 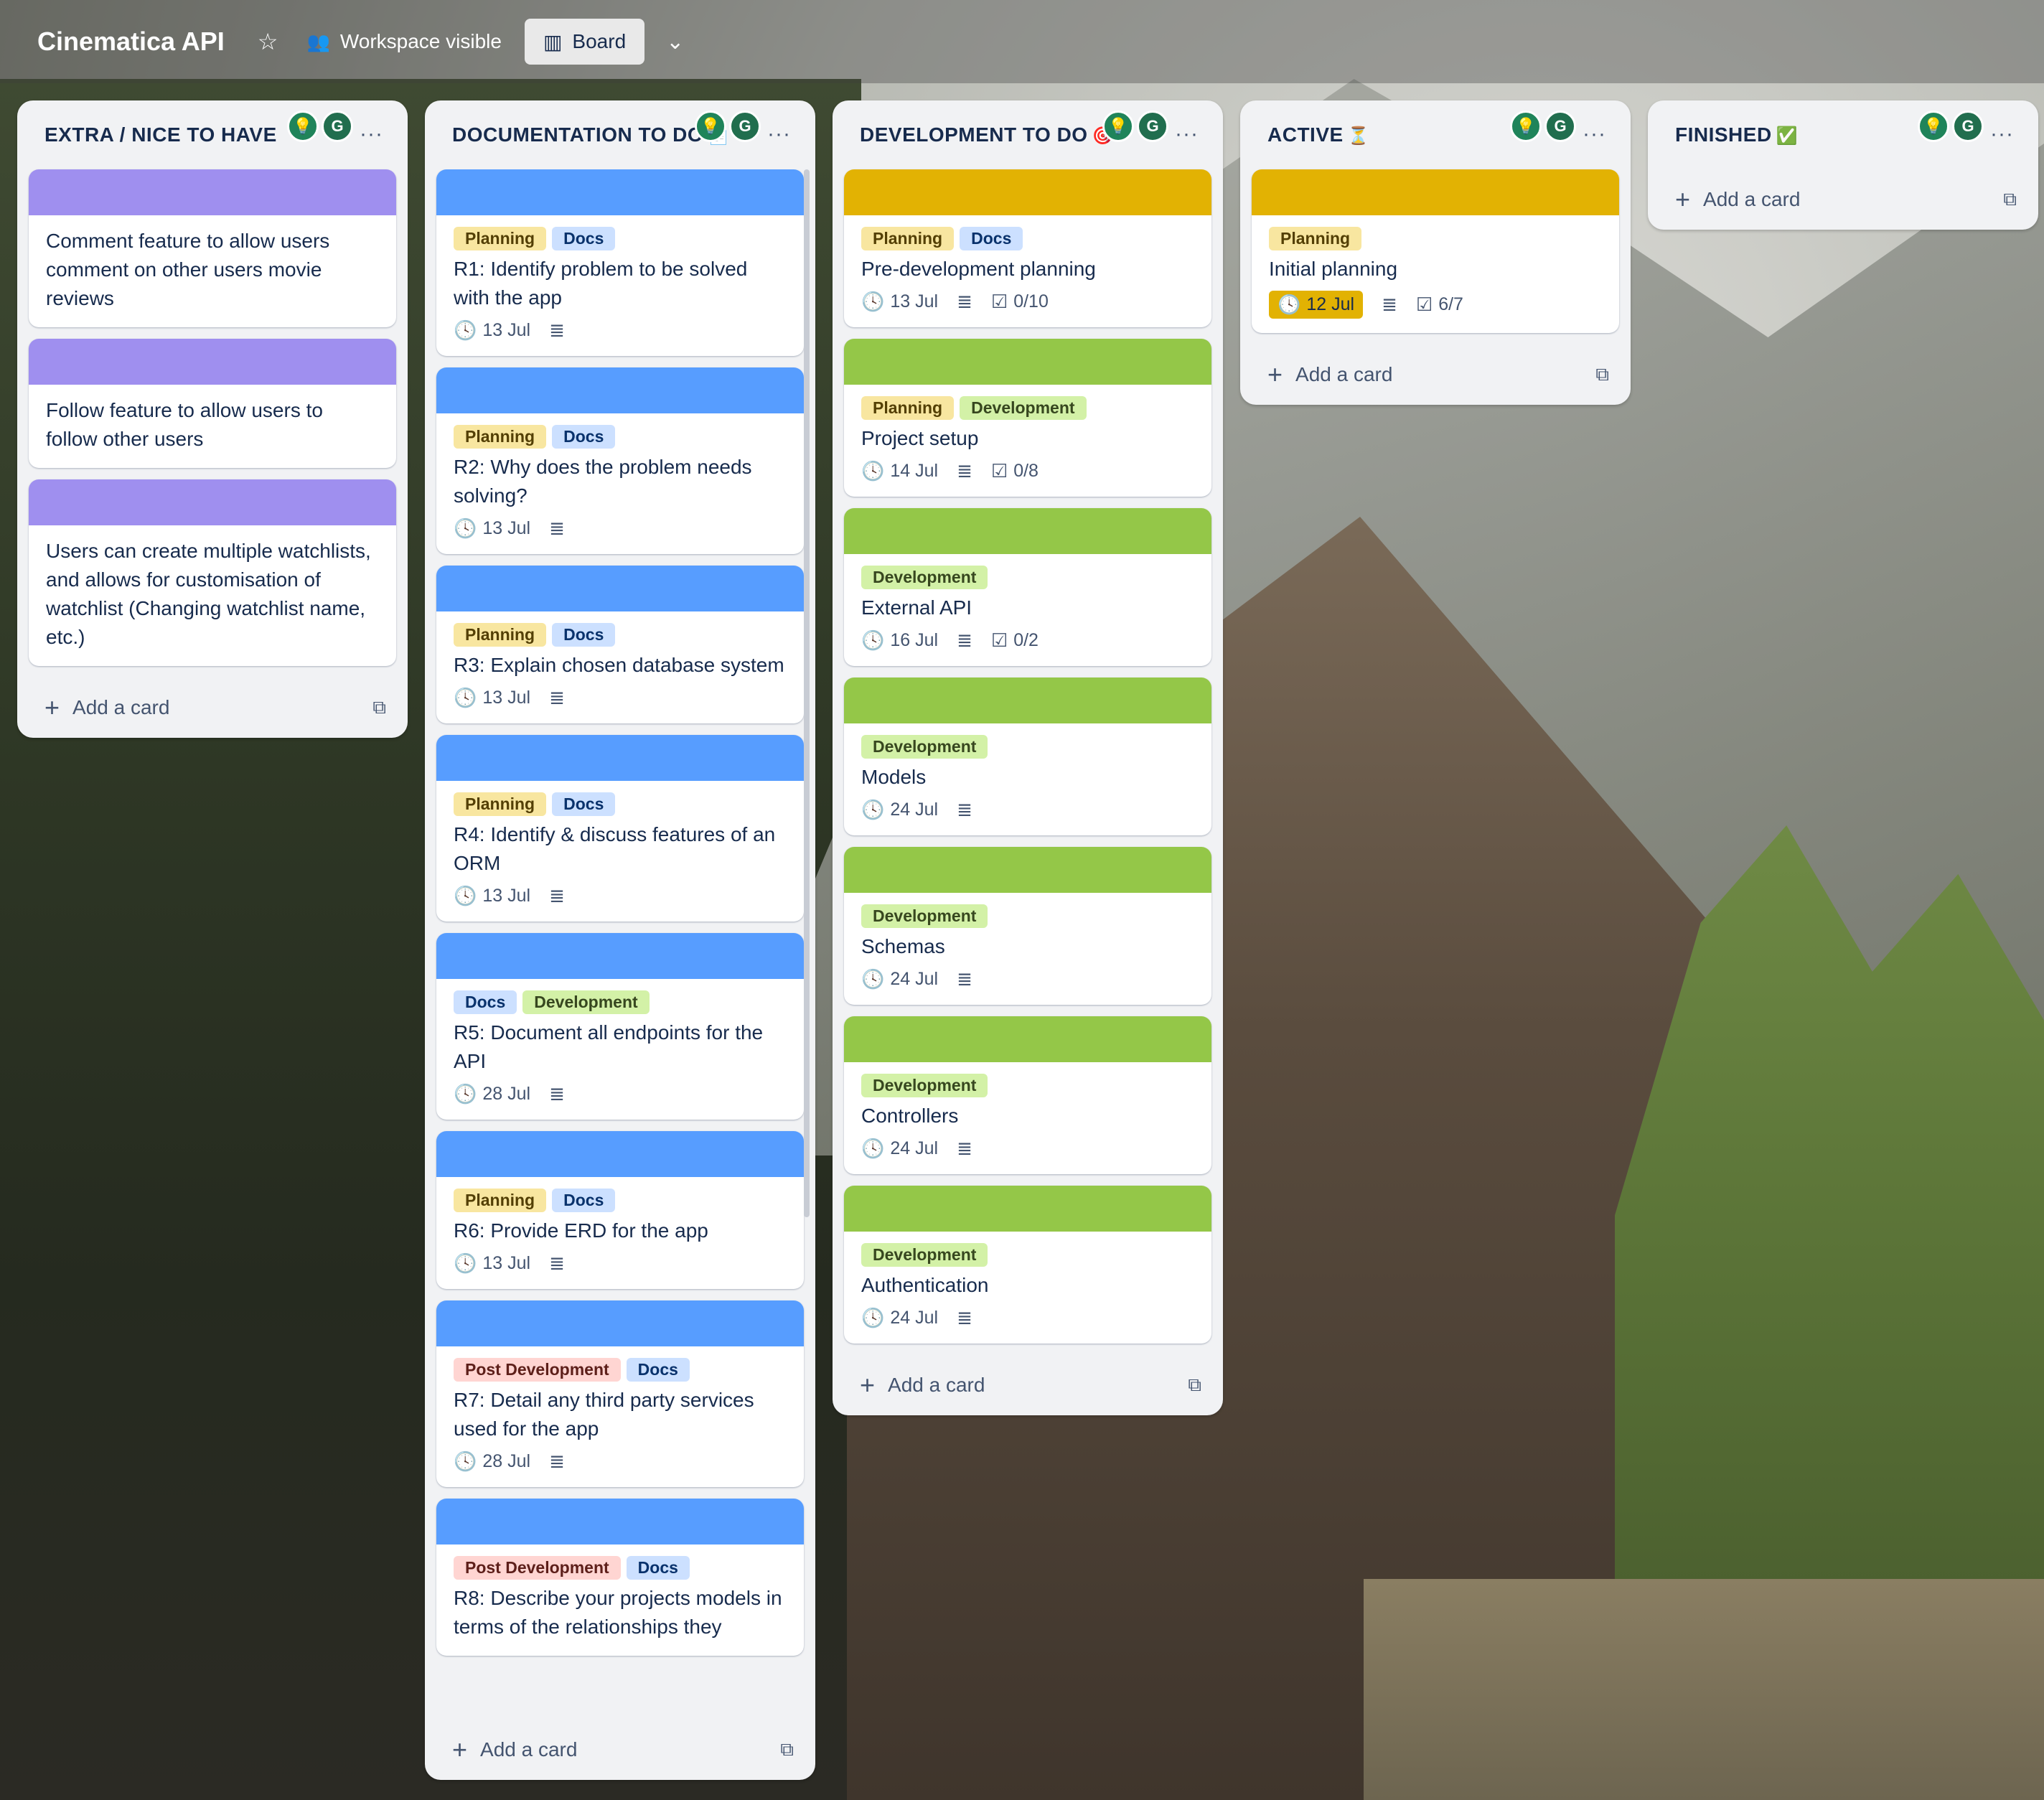 What do you see at coordinates (1439, 305) in the screenshot?
I see `checklist-badge: ☑ 6/7` at bounding box center [1439, 305].